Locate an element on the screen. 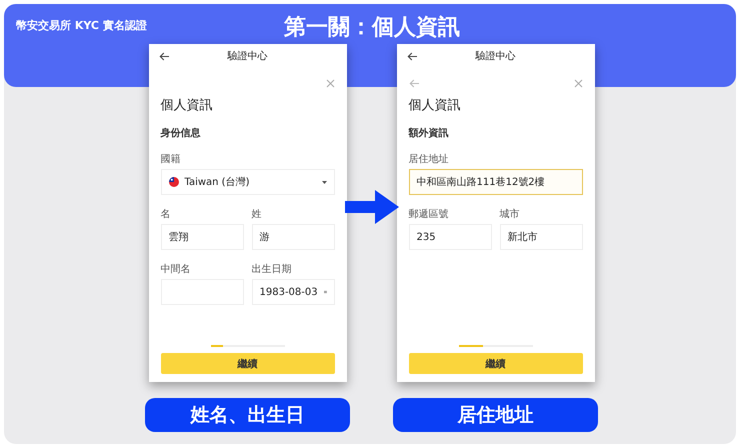 Image resolution: width=740 pixels, height=448 pixels. arrow-icon is located at coordinates (372, 207).